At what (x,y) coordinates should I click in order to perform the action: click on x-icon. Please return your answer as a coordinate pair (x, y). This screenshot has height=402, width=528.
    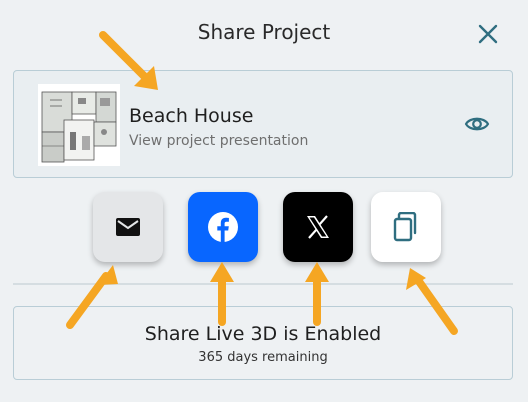
    Looking at the image, I should click on (318, 227).